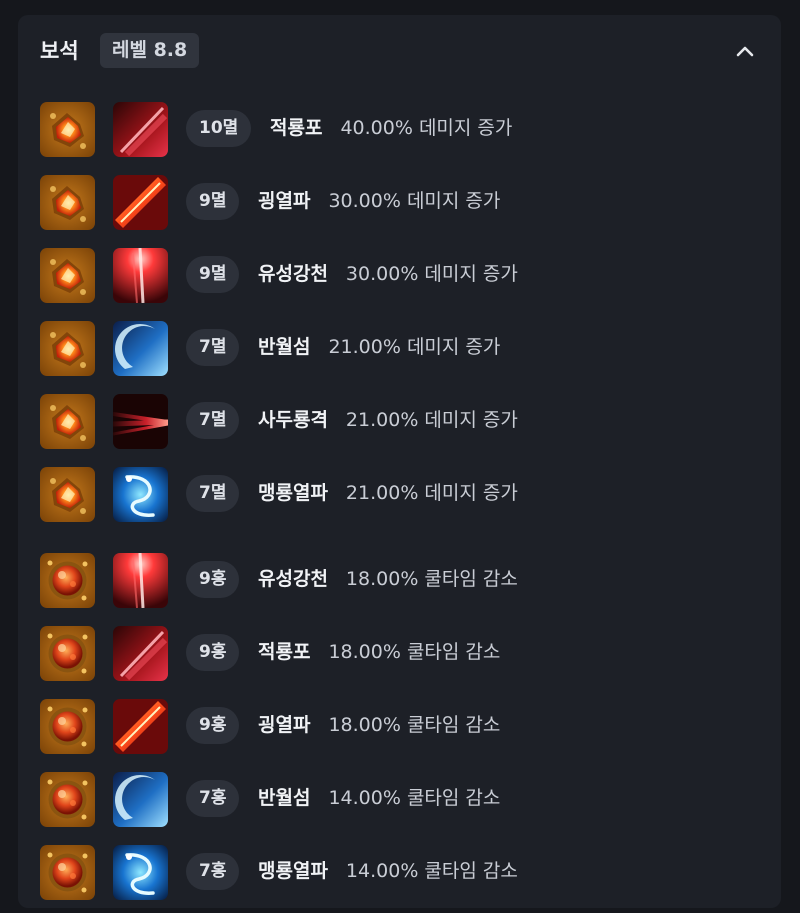  I want to click on gem-row: 10멸 적룡포 40.00% 데미지 증가, so click(399, 130).